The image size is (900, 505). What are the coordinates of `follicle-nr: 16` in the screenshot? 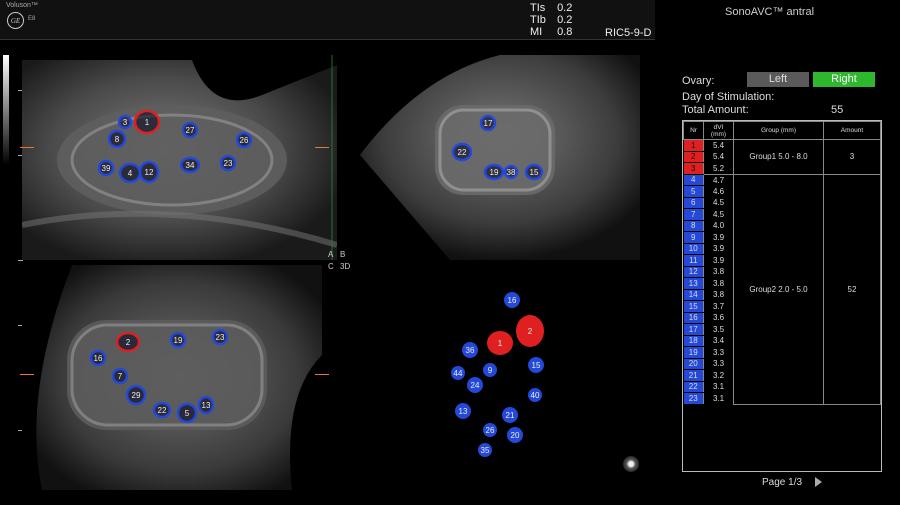 It's located at (693, 318).